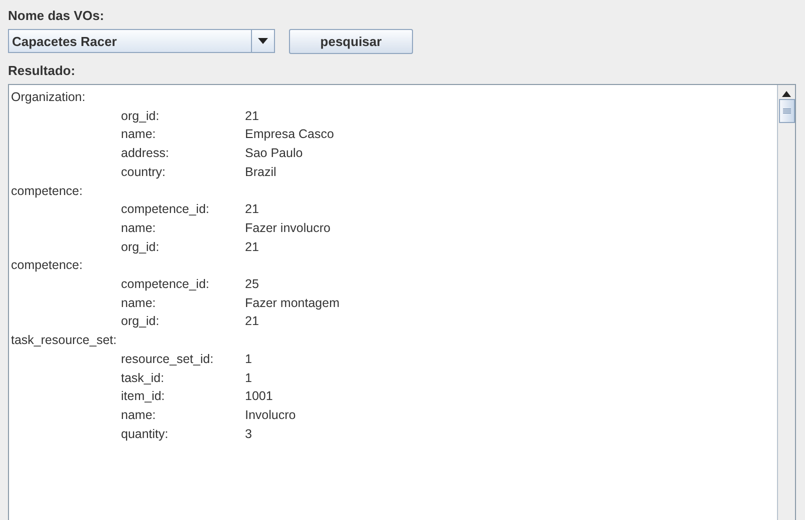 Image resolution: width=805 pixels, height=520 pixels. I want to click on field-value: Involucro, so click(270, 415).